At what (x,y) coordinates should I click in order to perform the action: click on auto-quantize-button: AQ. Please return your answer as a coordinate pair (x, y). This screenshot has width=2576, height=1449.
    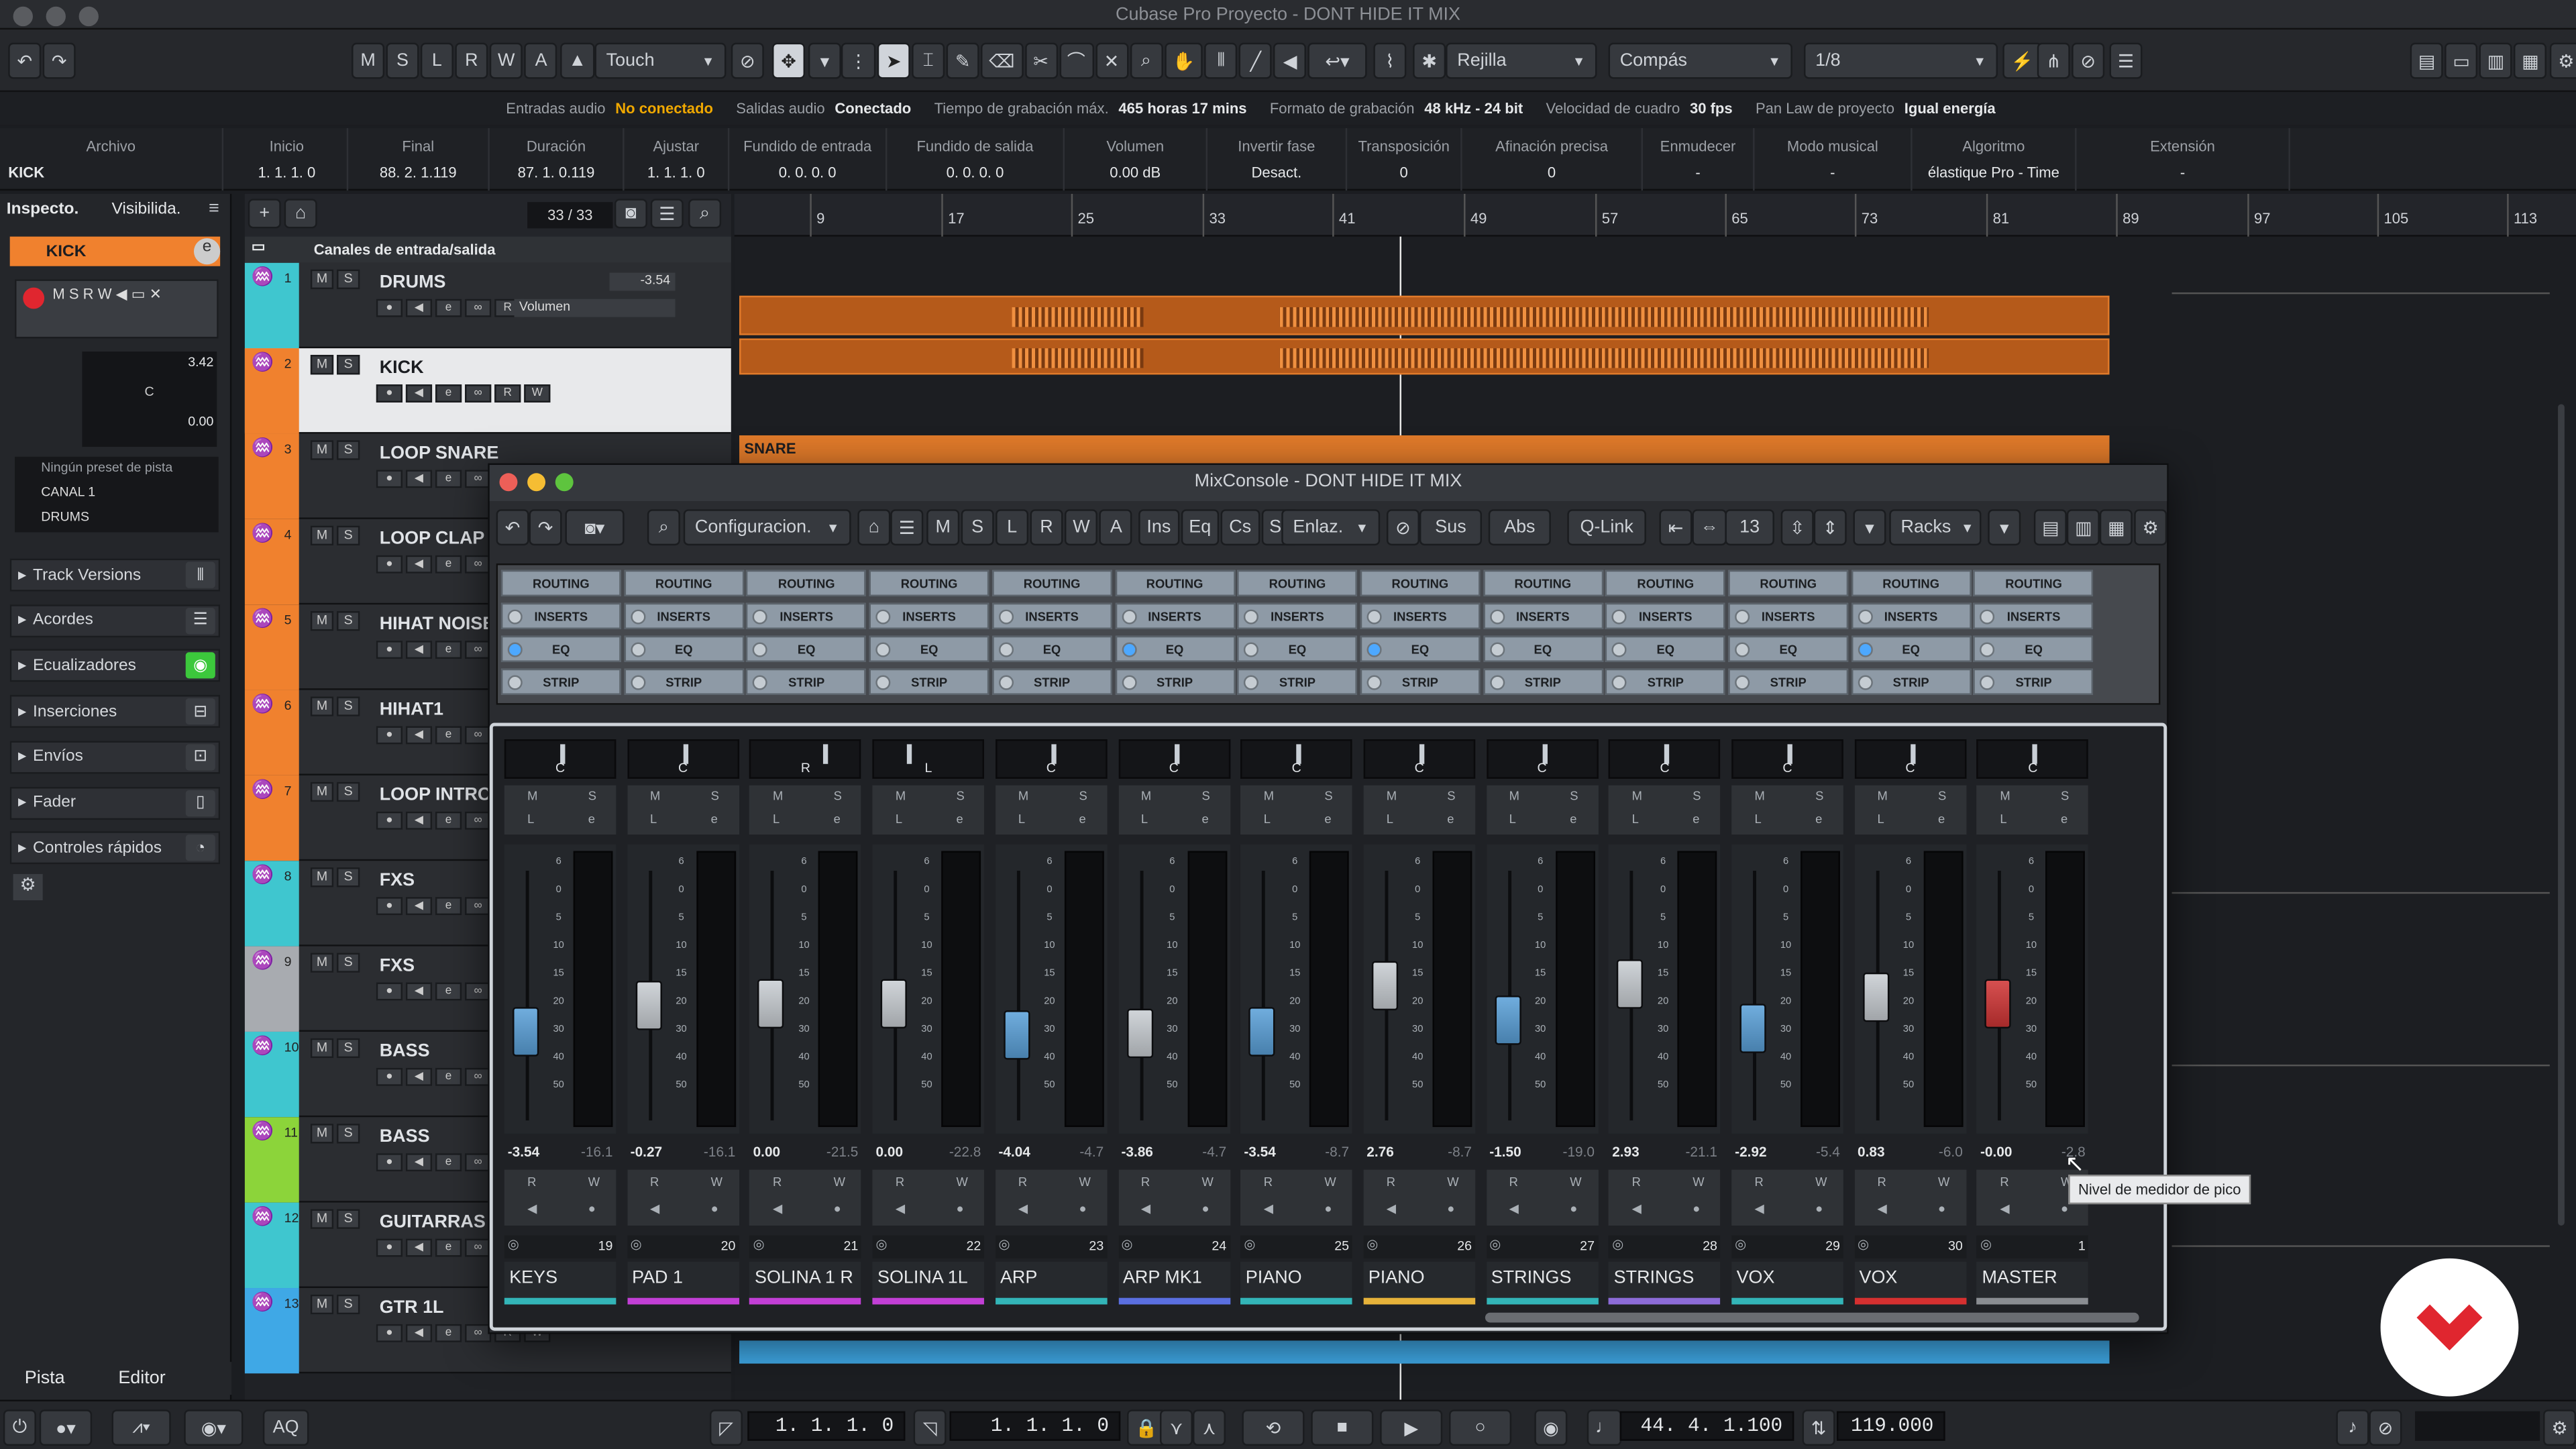
    Looking at the image, I should click on (285, 1427).